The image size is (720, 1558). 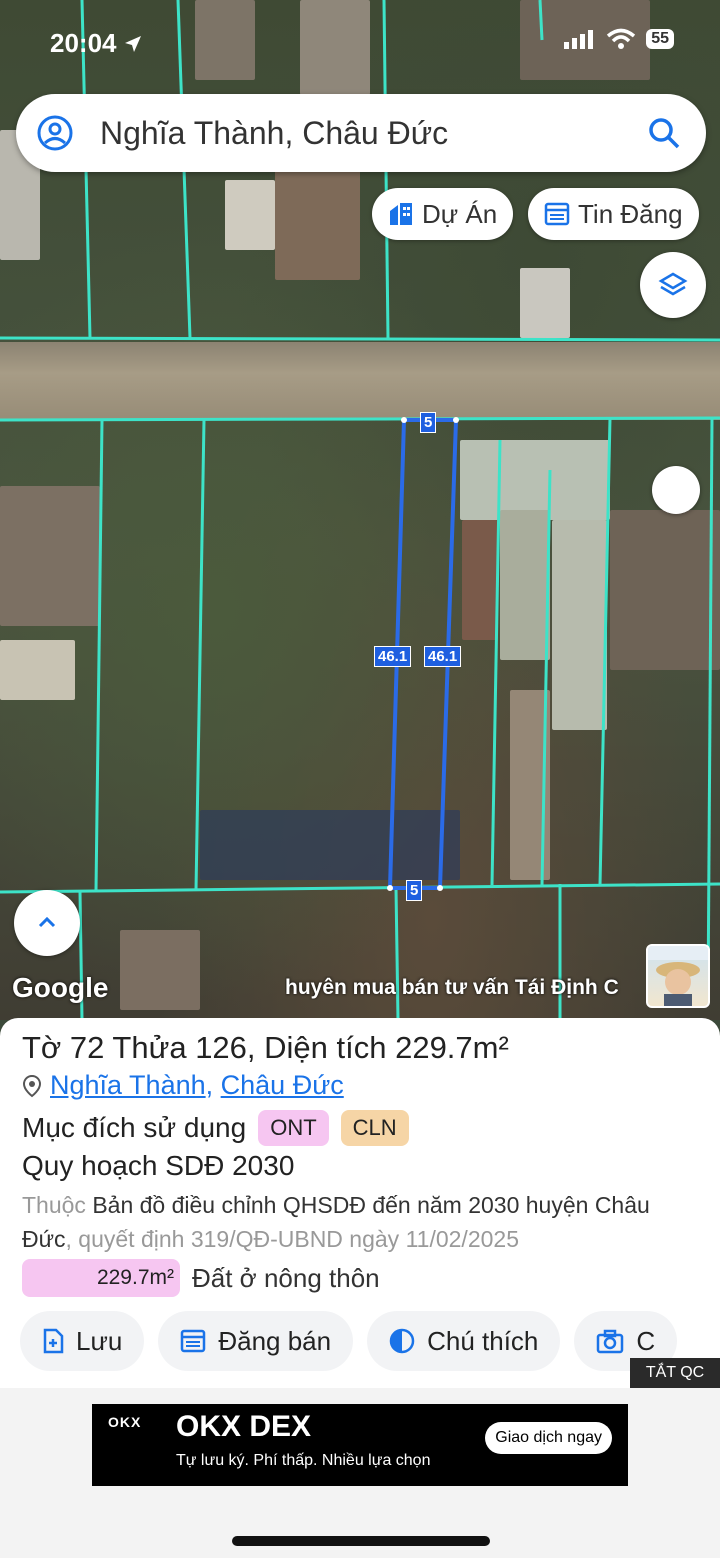 I want to click on half-circle-icon, so click(x=402, y=1341).